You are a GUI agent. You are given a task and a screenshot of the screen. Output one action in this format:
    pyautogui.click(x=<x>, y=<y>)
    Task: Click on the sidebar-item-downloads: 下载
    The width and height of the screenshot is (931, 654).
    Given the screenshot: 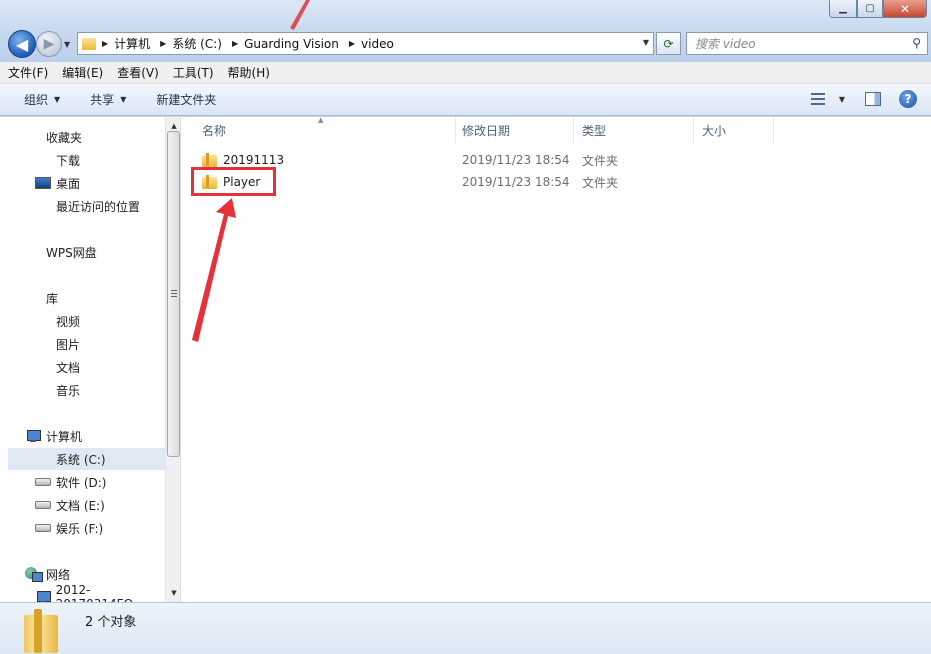 What is the action you would take?
    pyautogui.click(x=82, y=160)
    